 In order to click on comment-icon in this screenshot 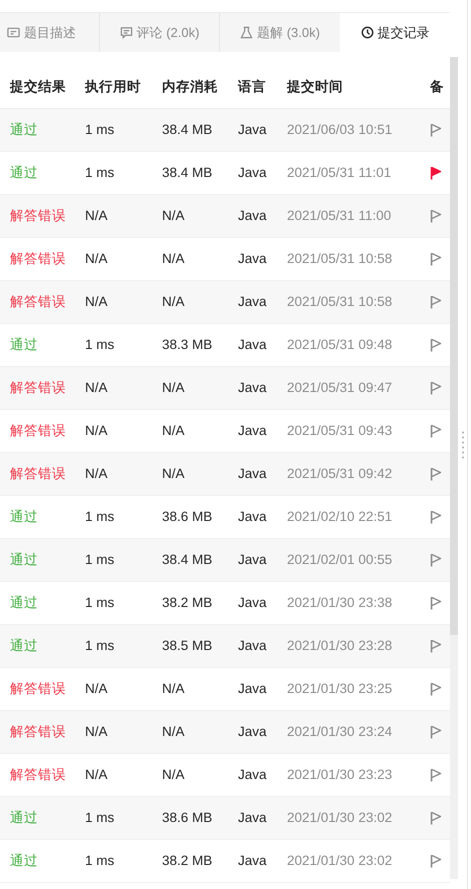, I will do `click(126, 32)`.